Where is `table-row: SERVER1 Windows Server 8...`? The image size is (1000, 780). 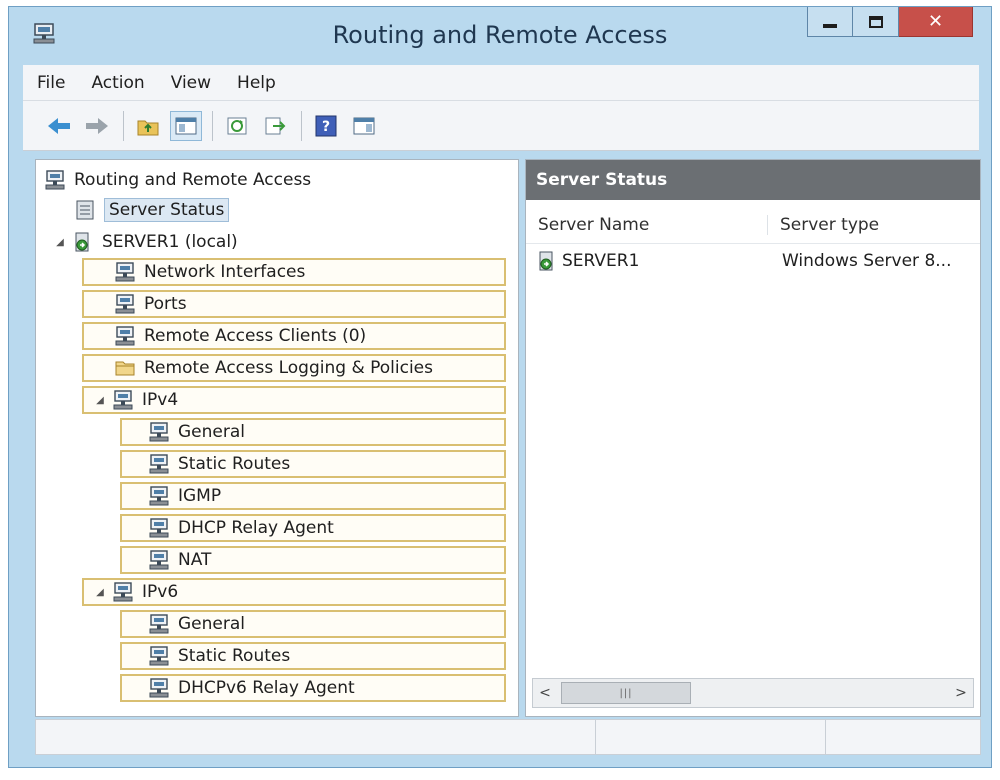 table-row: SERVER1 Windows Server 8... is located at coordinates (753, 261).